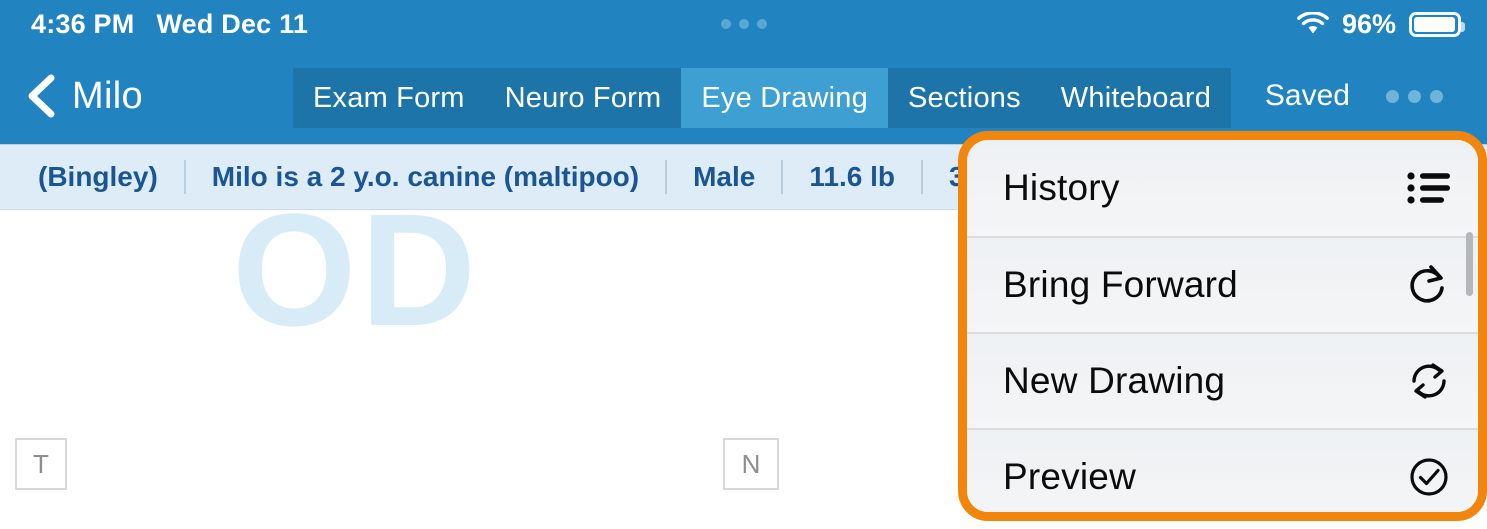  I want to click on ellipsis-menu-button, so click(1414, 96).